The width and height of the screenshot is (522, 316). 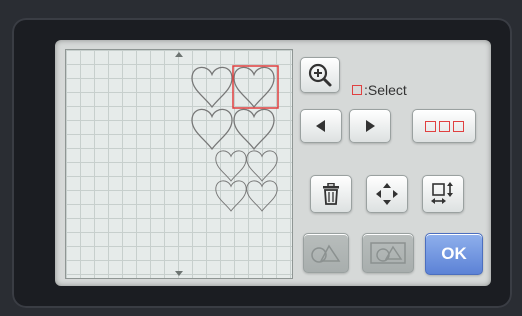 I want to click on shape-draw-button, so click(x=388, y=253).